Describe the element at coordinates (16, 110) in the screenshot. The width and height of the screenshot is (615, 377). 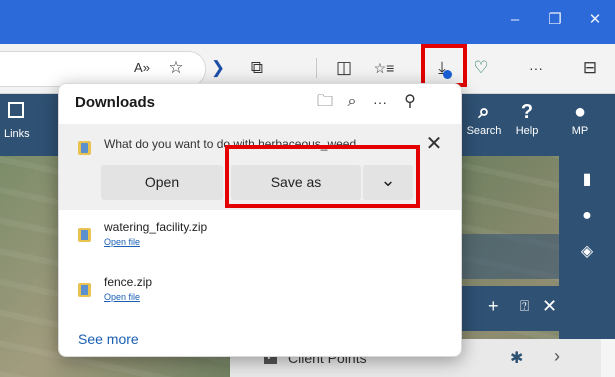
I see `external-link-icon` at that location.